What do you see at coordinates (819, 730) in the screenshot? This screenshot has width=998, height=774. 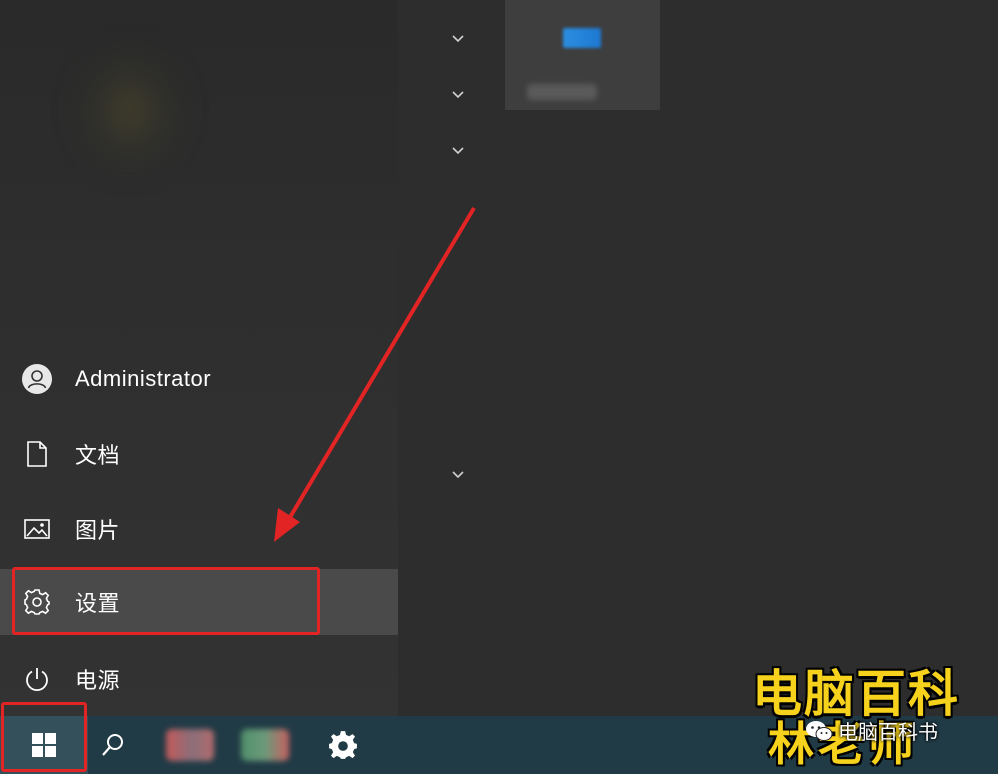 I see `wechat-icon` at bounding box center [819, 730].